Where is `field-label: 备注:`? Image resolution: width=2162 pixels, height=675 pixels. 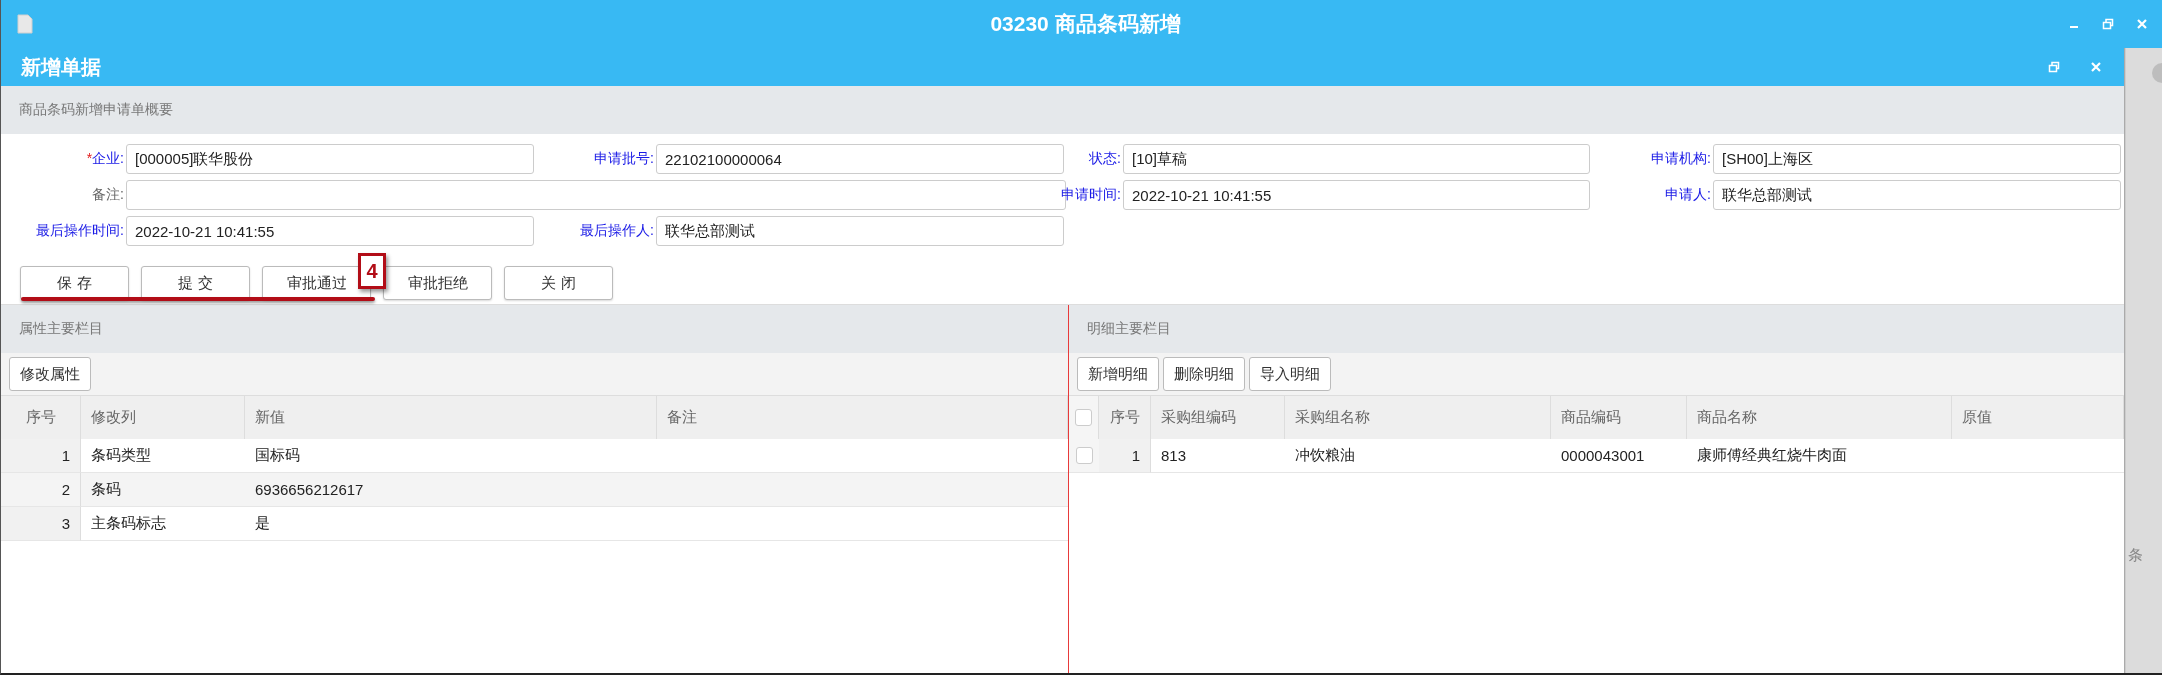
field-label: 备注: is located at coordinates (108, 195).